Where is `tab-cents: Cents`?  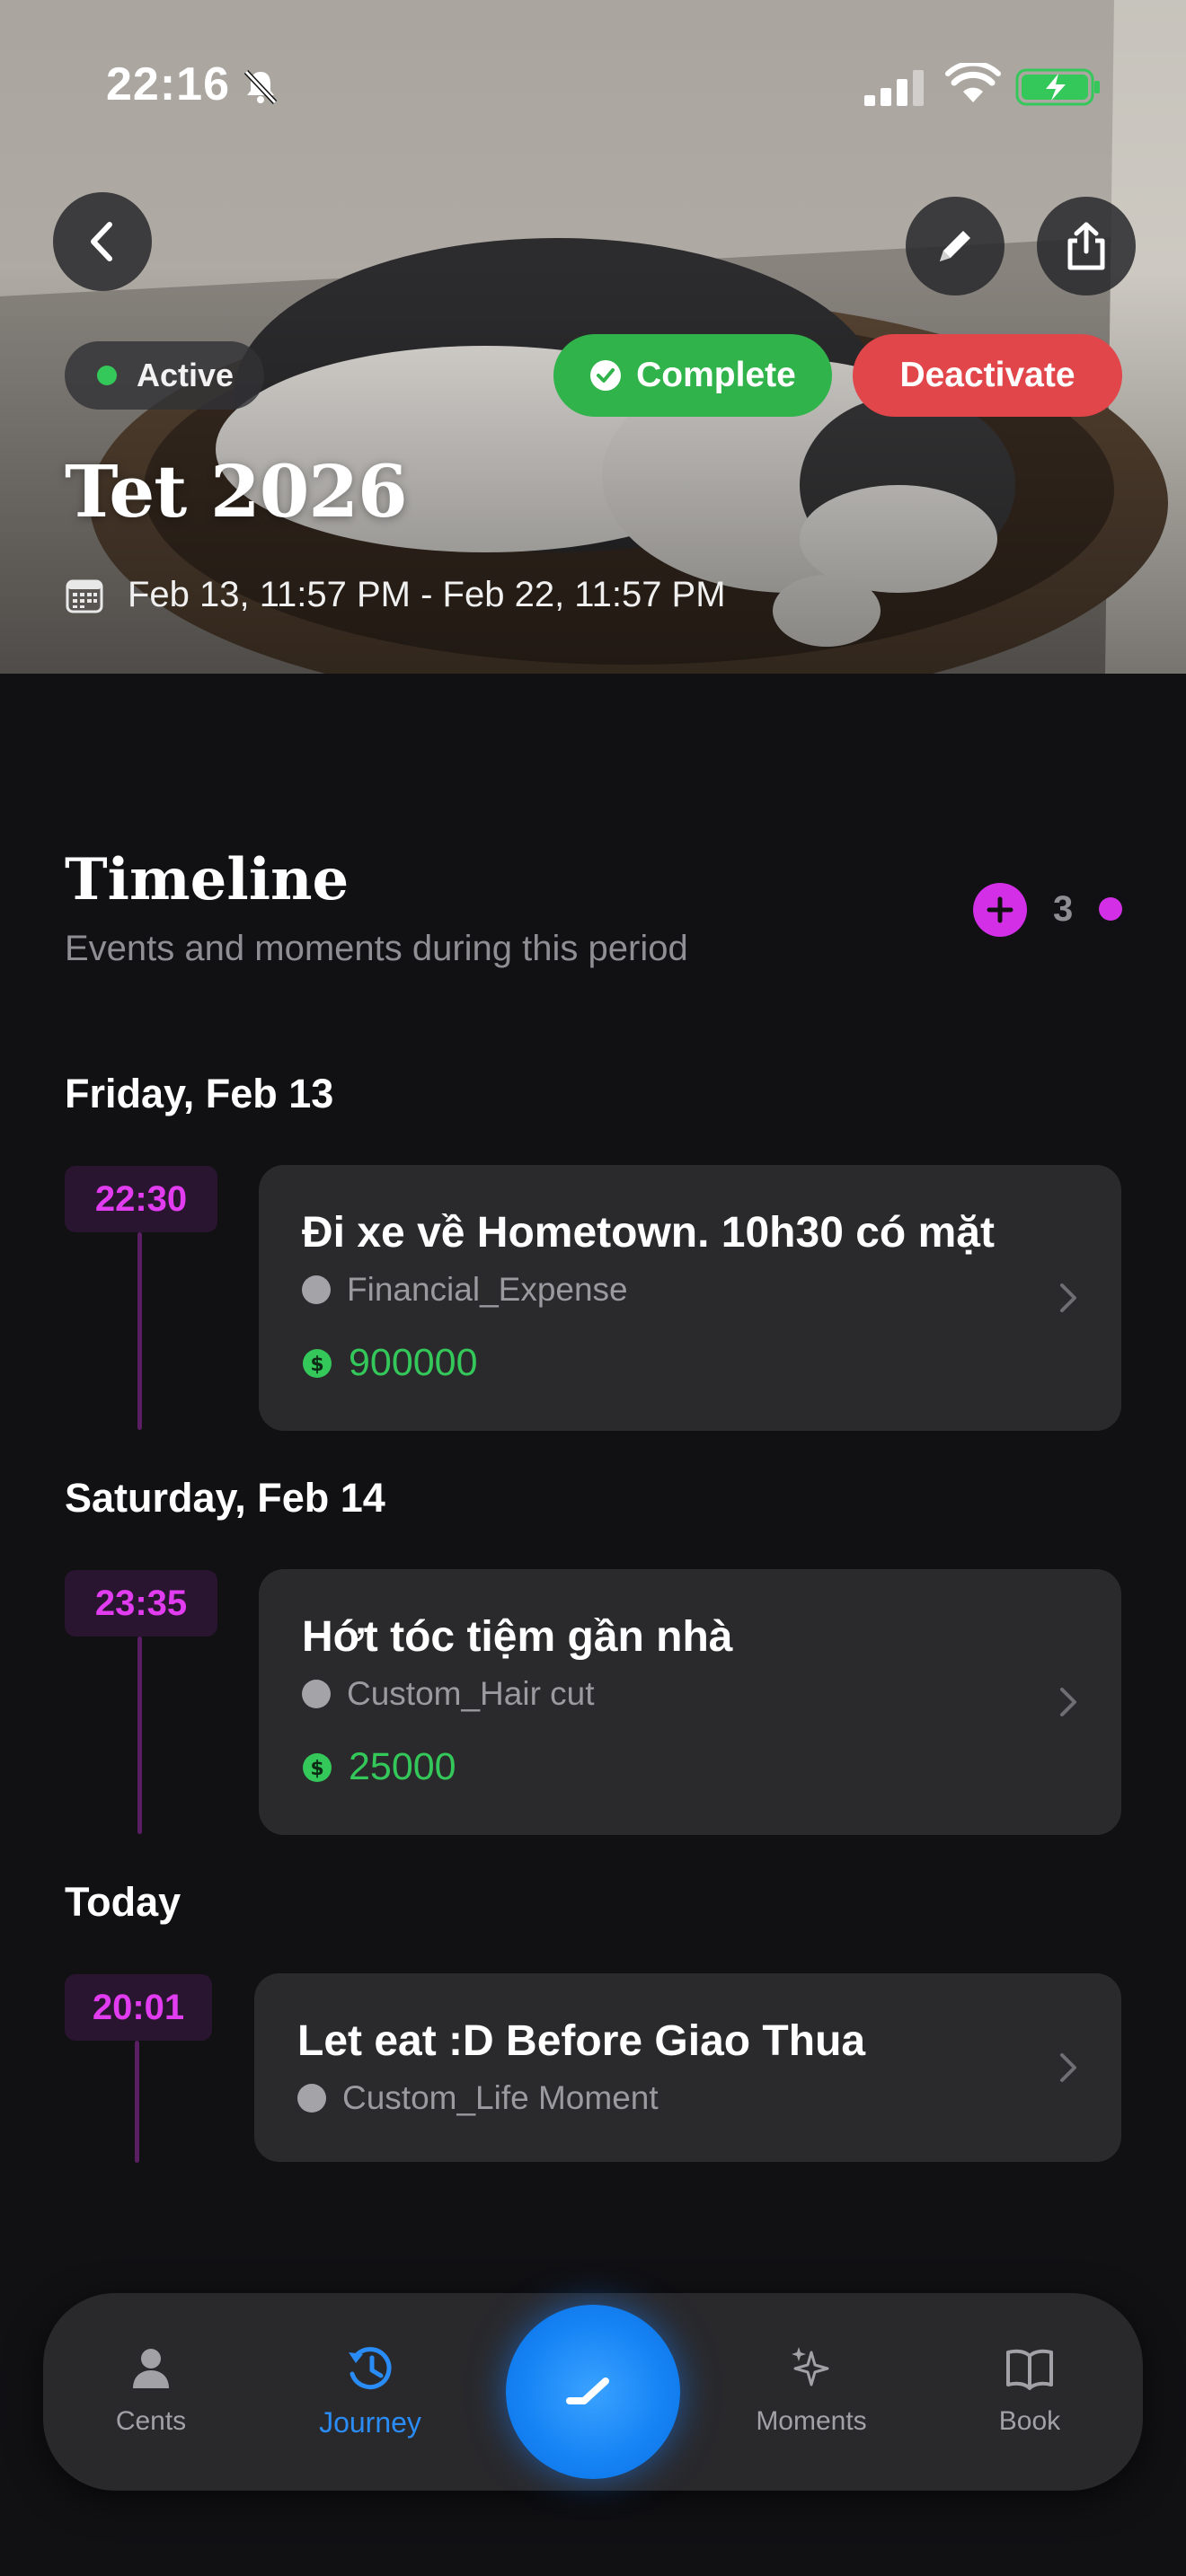 tab-cents: Cents is located at coordinates (151, 2392).